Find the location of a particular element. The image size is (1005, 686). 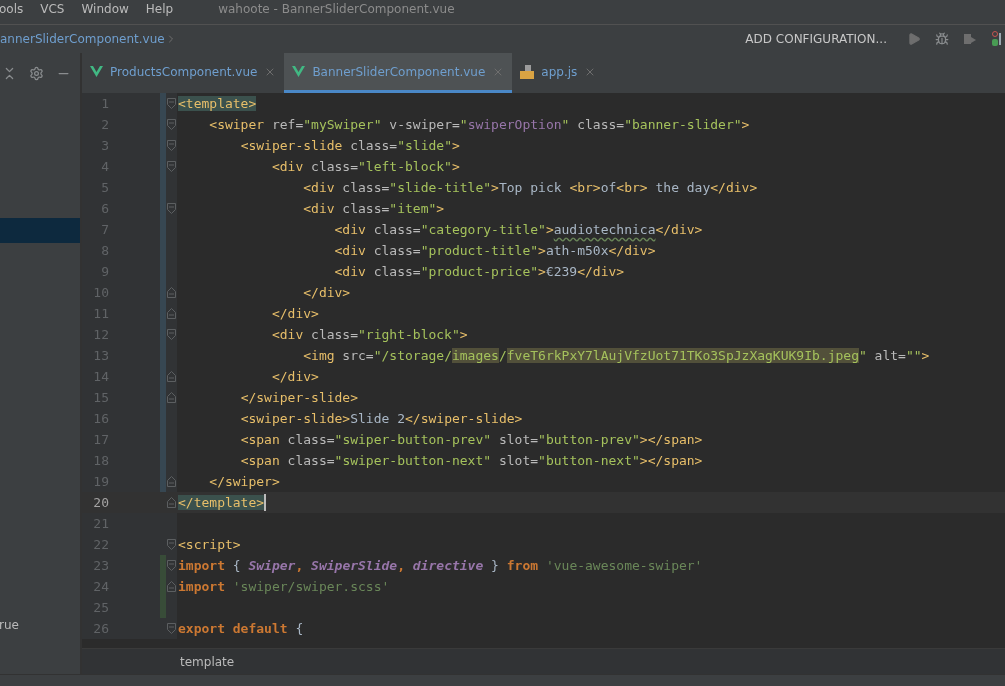

code-line: <swiper ref="mySwiper" v-swiper="swiperOption" class="banner-slider"> is located at coordinates (479, 124).